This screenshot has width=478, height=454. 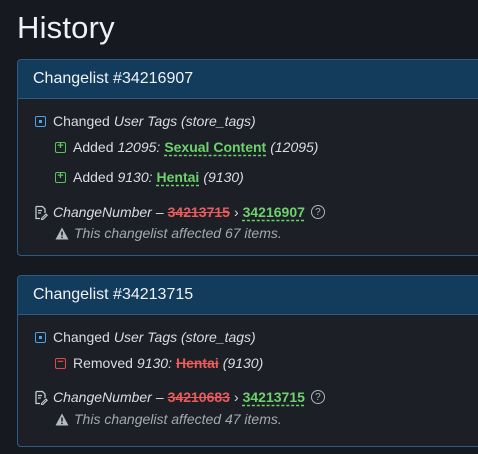 I want to click on tag-link: Sexual Content, so click(x=215, y=147).